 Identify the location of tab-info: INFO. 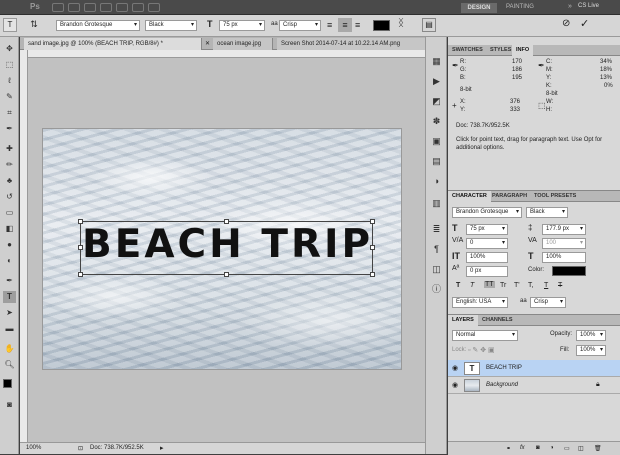
(523, 50).